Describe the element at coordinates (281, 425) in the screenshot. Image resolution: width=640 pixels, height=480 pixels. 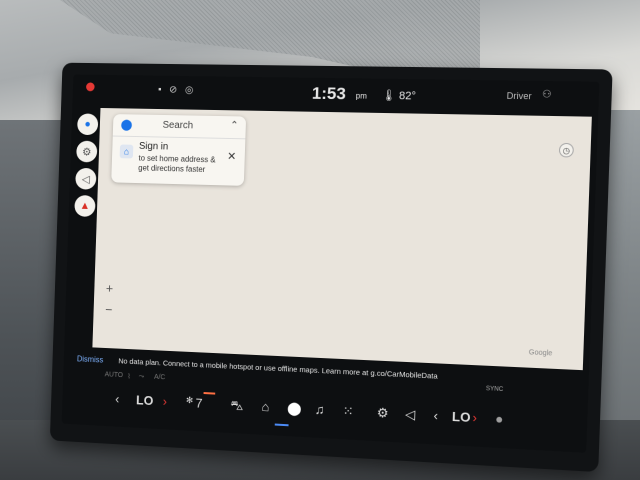
I see `active-indicator` at that location.